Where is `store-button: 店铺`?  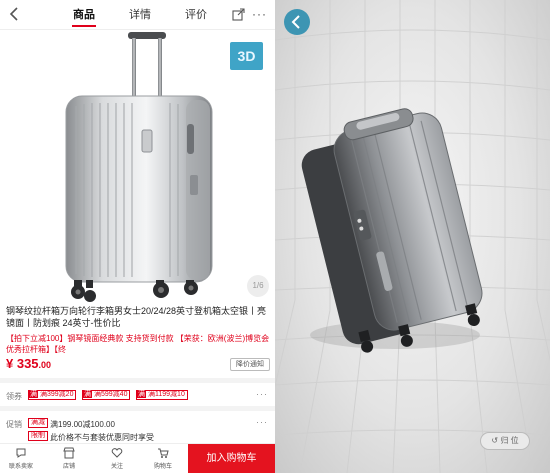
store-button: 店铺 is located at coordinates (69, 458).